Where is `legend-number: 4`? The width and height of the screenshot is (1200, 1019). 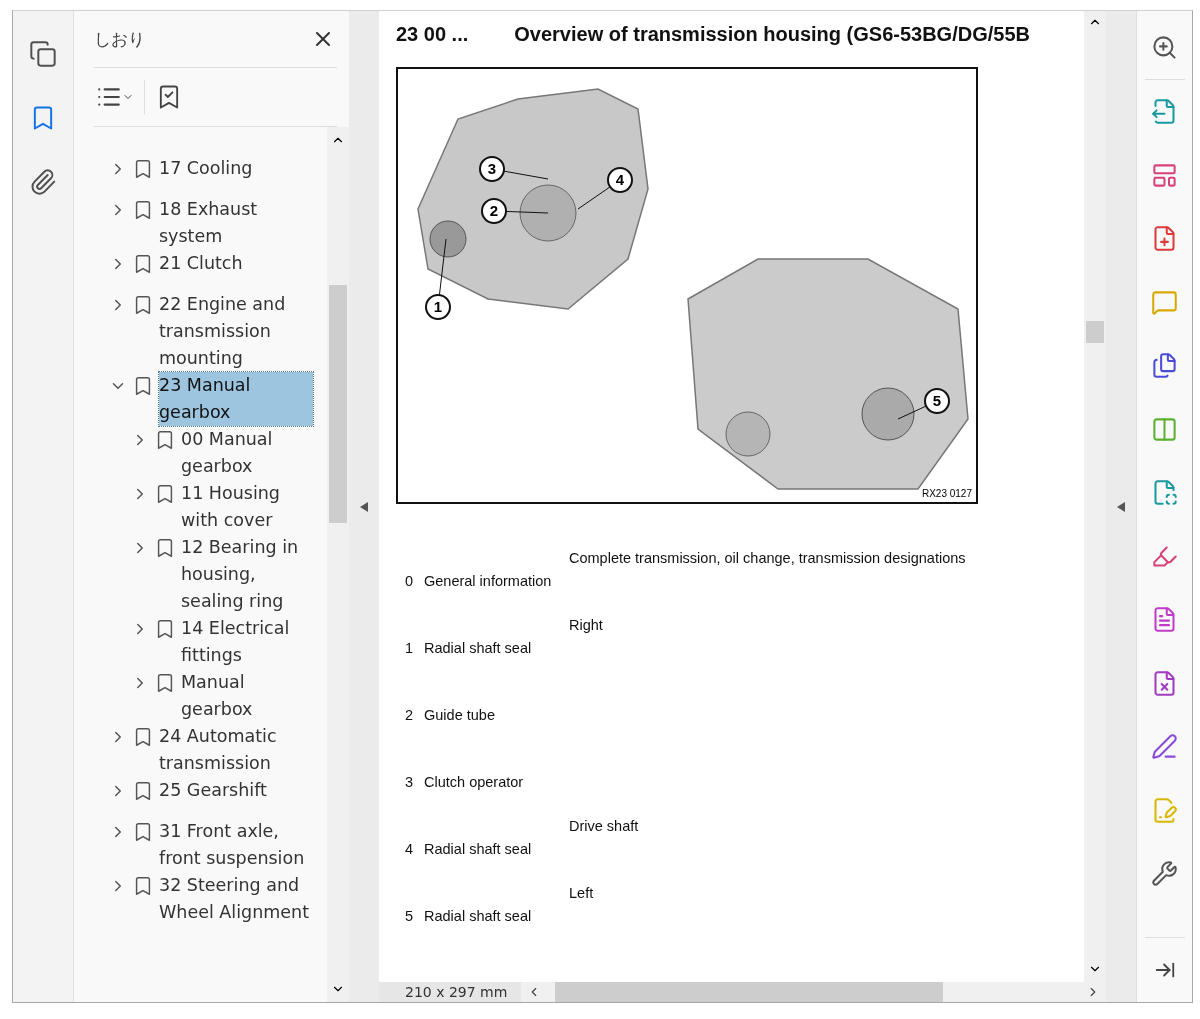 legend-number: 4 is located at coordinates (409, 850).